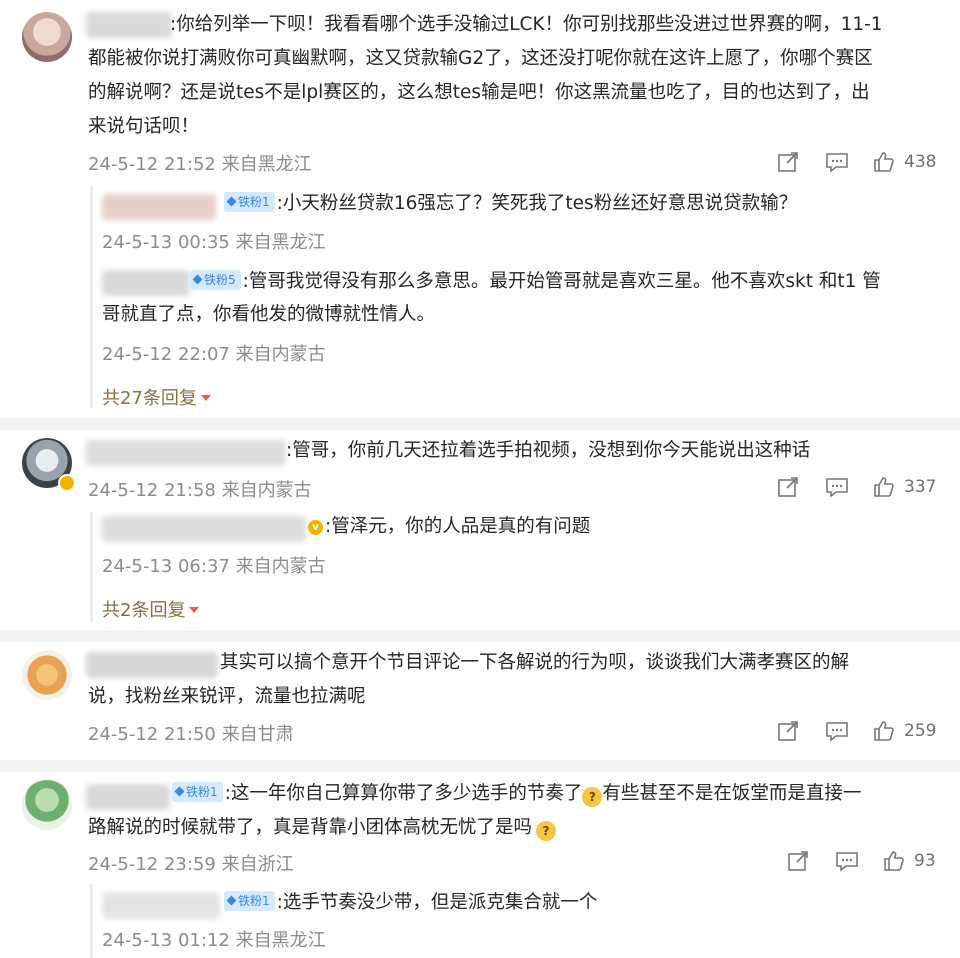 The width and height of the screenshot is (960, 958). I want to click on comment-text-line: 铁粉1:这一年你自己算算你带了多少选手的节奏了? 有些甚至不是在饭堂而是直接一, so click(516, 794).